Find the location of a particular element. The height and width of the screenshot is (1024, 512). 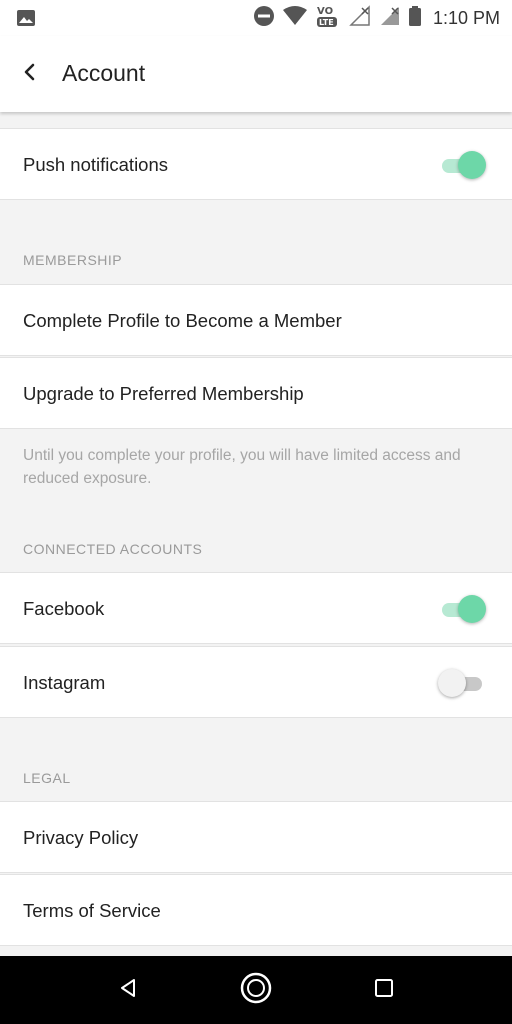

svg-text: LTE is located at coordinates (326, 22).